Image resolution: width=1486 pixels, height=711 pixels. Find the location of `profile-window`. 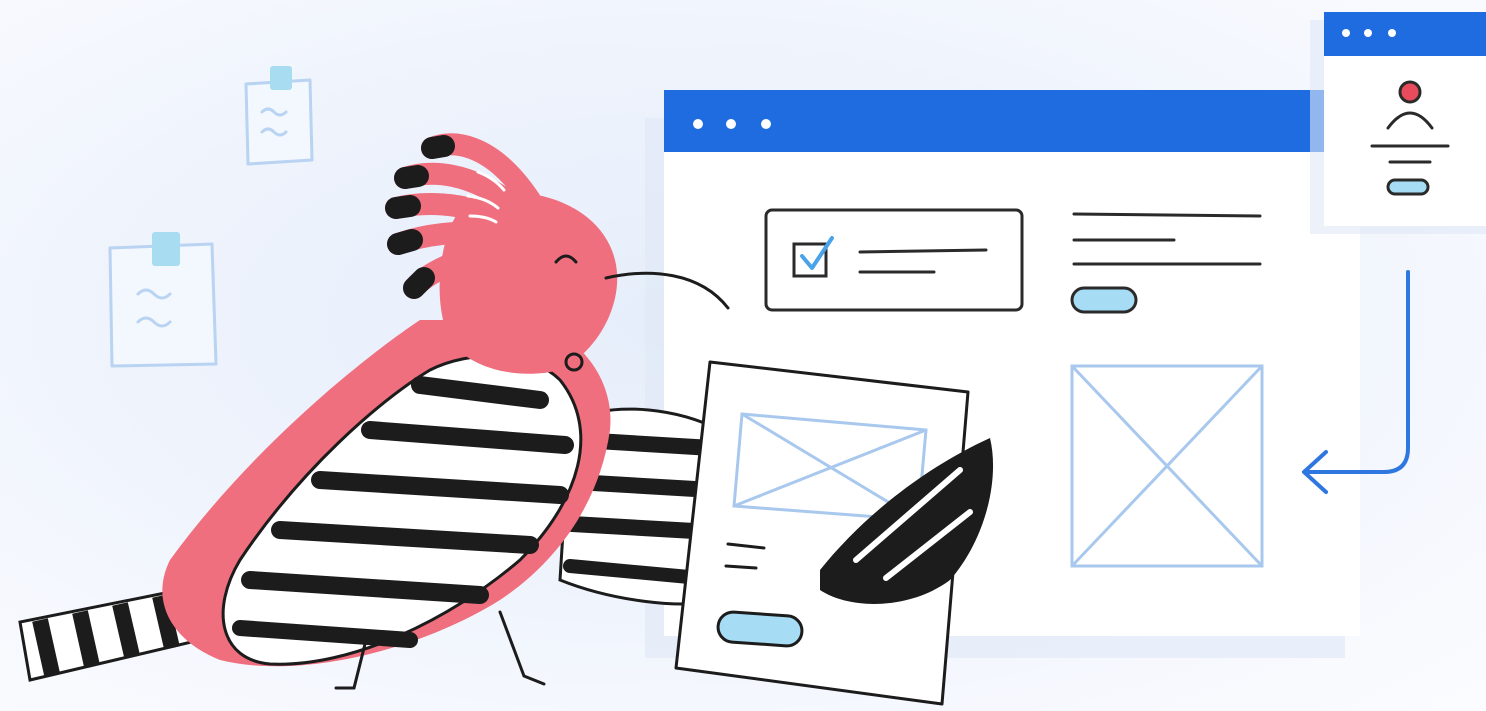

profile-window is located at coordinates (1398, 123).